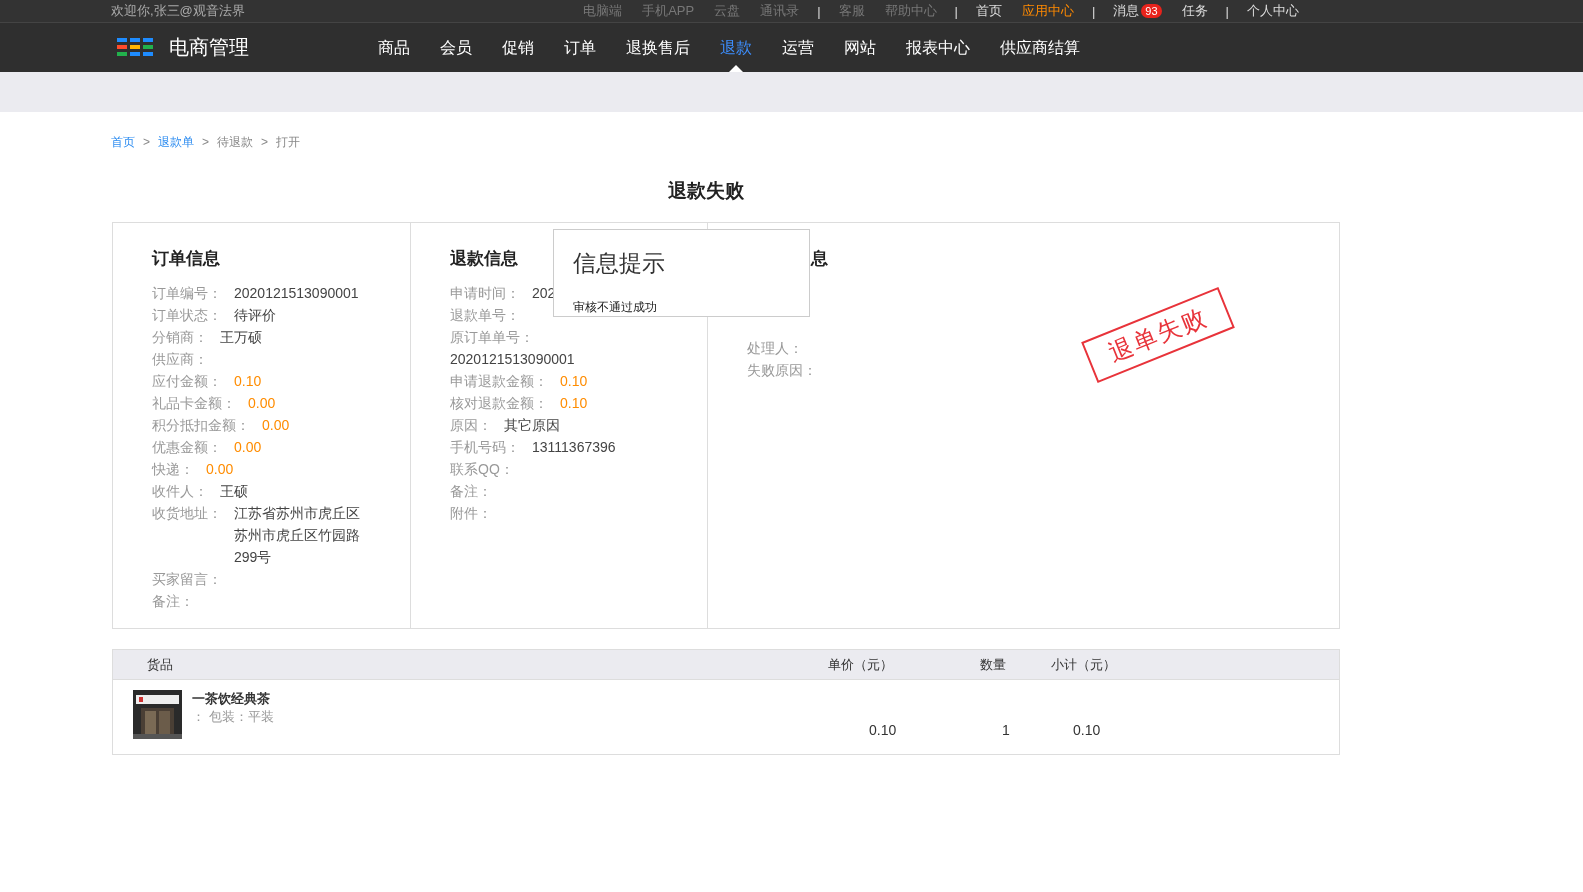 The height and width of the screenshot is (892, 1583). I want to click on nav-tab: 网站, so click(860, 47).